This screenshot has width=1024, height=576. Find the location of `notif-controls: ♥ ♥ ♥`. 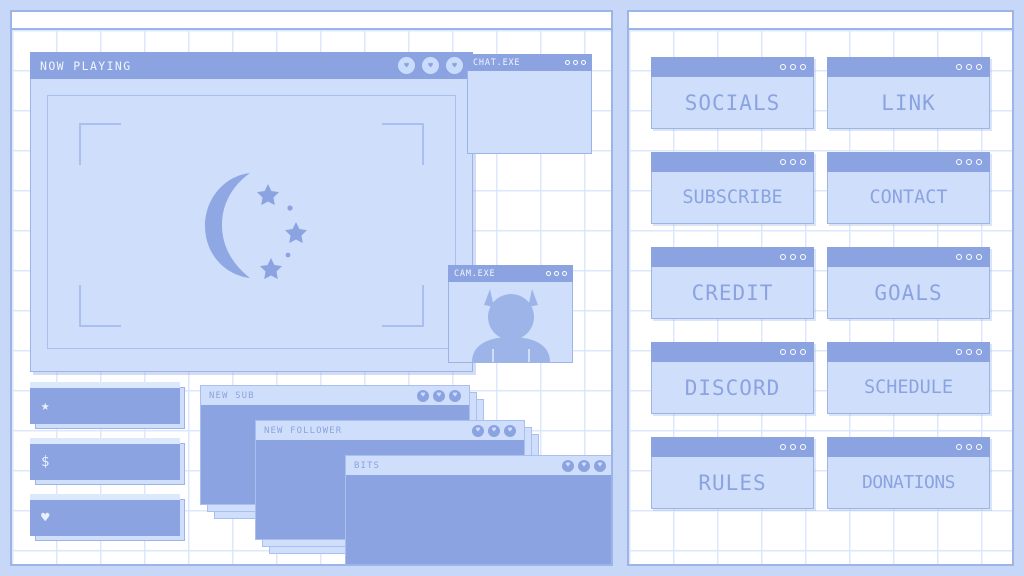

notif-controls: ♥ ♥ ♥ is located at coordinates (584, 465).